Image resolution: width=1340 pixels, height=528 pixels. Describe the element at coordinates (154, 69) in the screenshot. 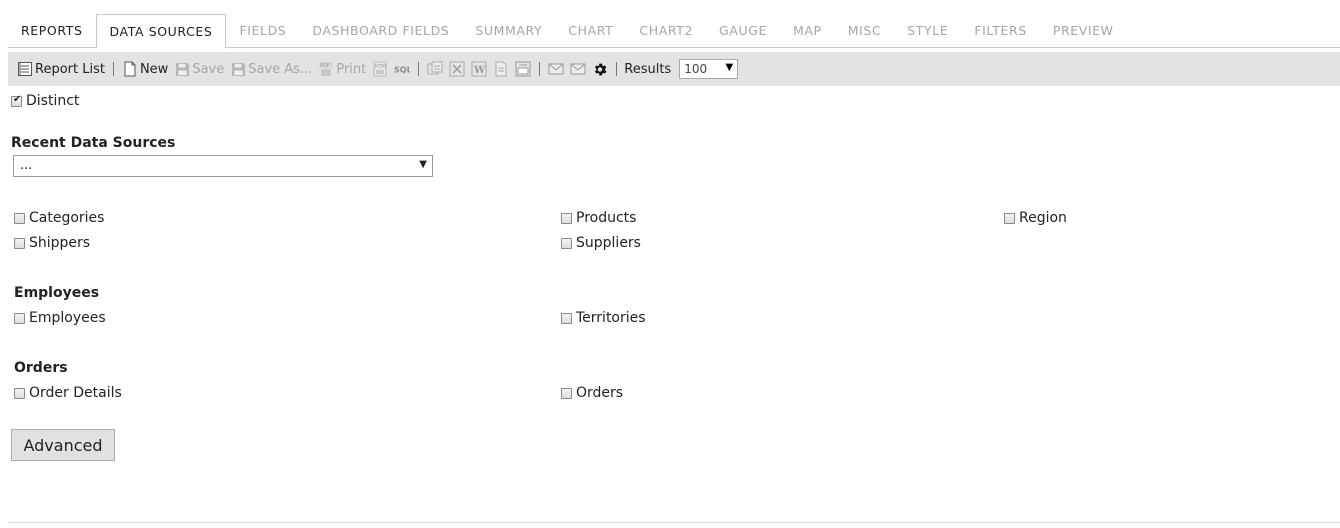

I see `new-label: New` at that location.